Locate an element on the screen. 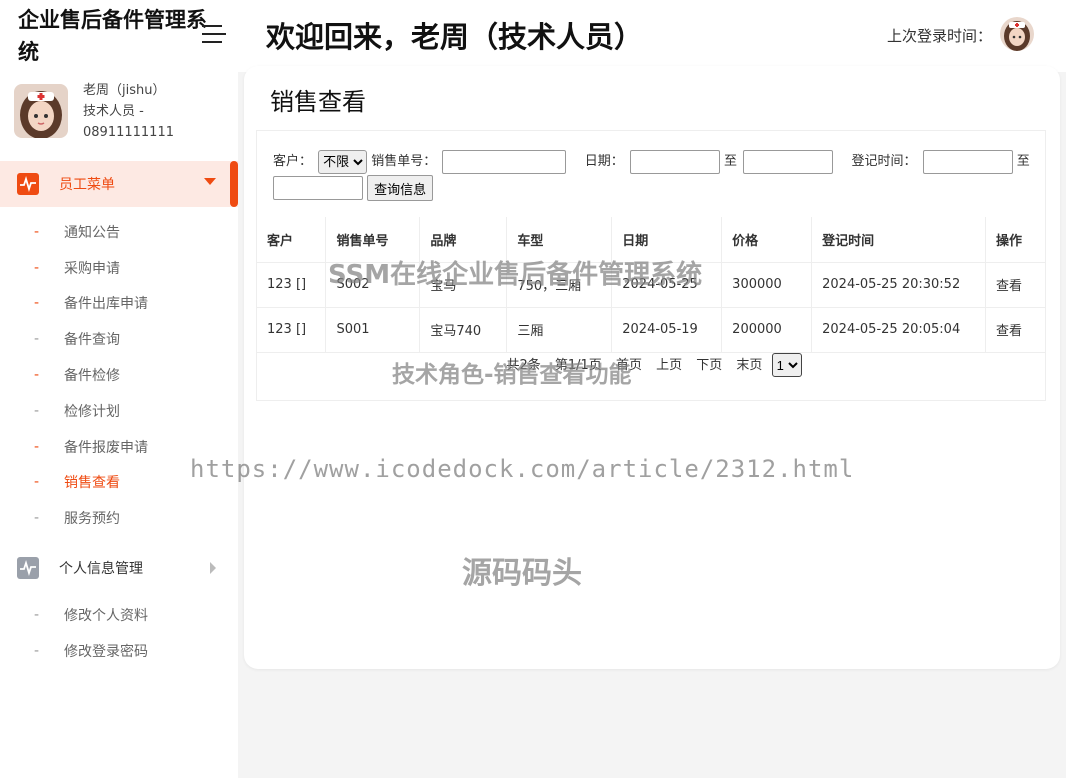 The width and height of the screenshot is (1066, 778). sidebar-item-label: 采购申请 is located at coordinates (92, 268).